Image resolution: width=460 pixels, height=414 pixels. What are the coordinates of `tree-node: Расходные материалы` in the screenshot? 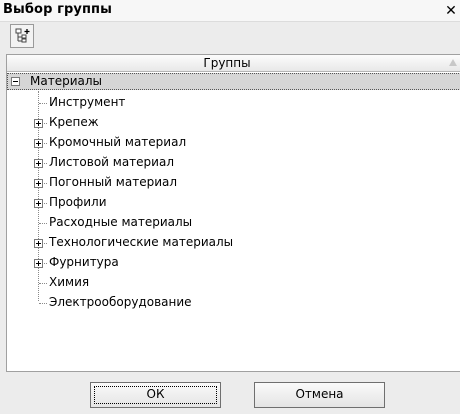 It's located at (120, 222).